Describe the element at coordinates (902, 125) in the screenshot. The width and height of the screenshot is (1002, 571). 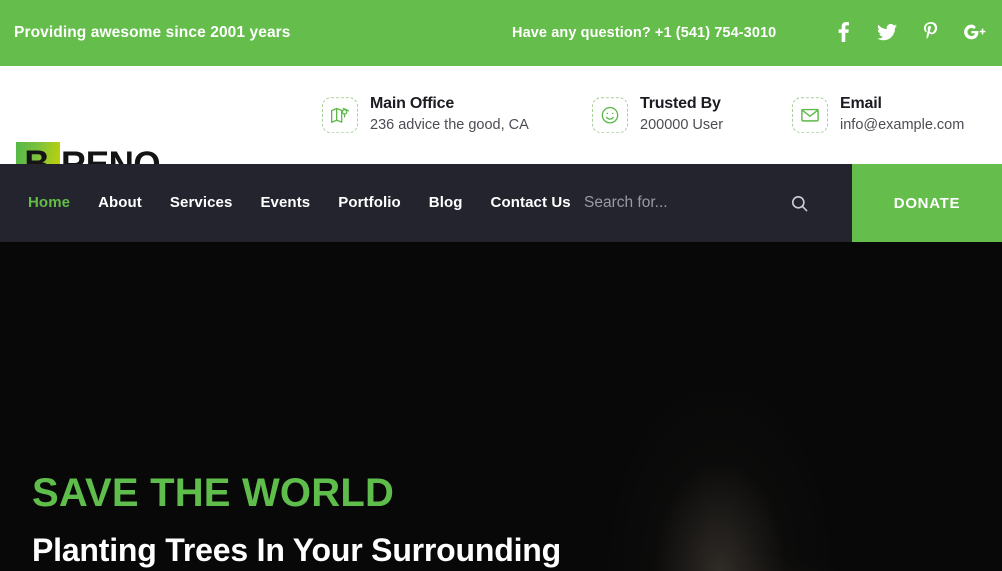
I see `info-subtitle: info@example.com` at that location.